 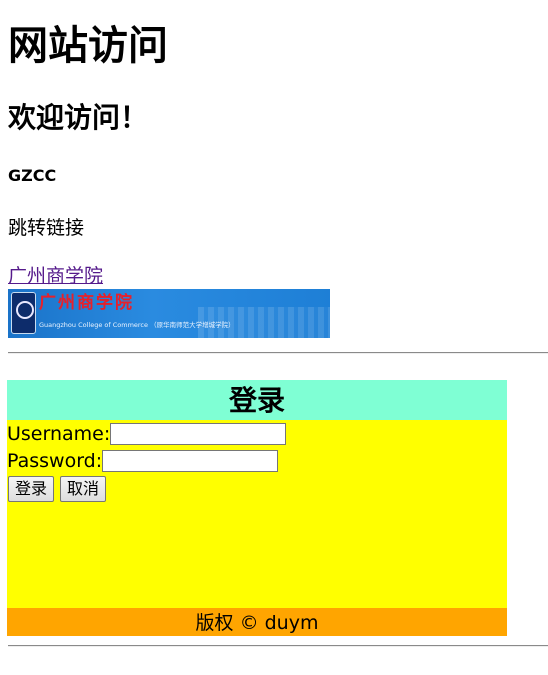 I want to click on login-title: 登录, so click(x=257, y=400).